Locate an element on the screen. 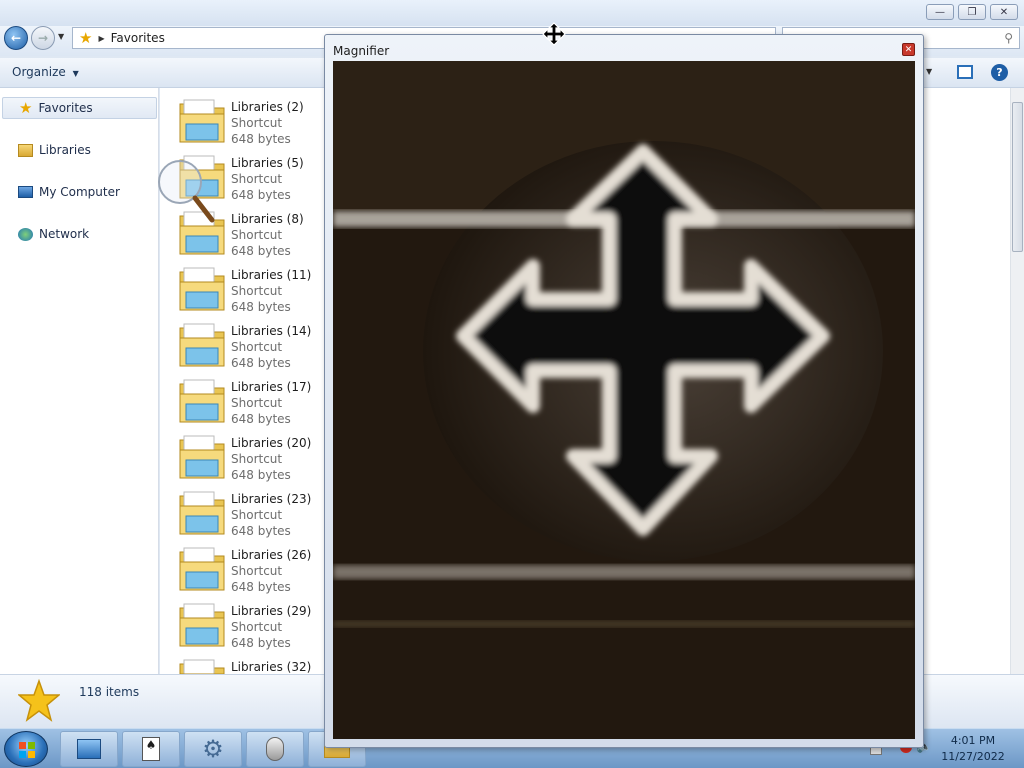 This screenshot has width=1024, height=768. clock-date: 11/27/2022 is located at coordinates (973, 756).